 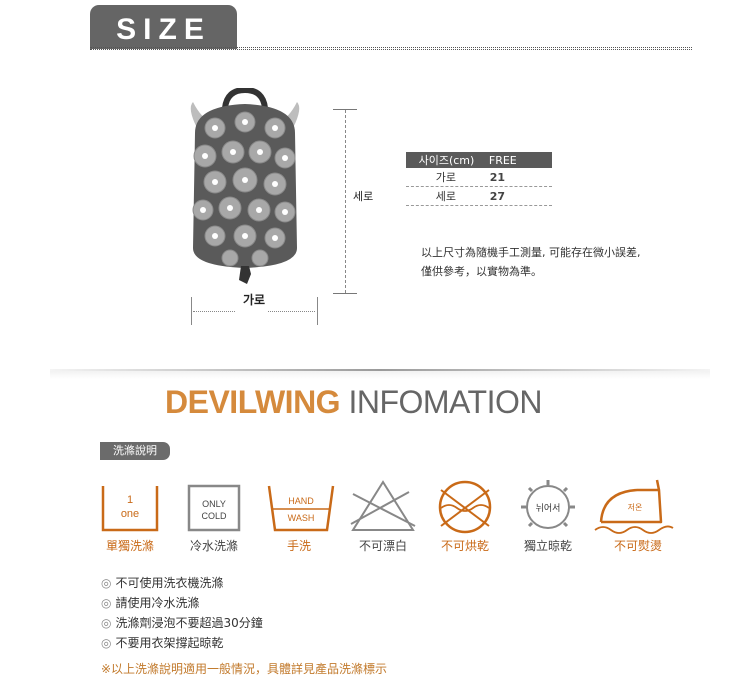 I want to click on section-divider-shadow, so click(x=380, y=375).